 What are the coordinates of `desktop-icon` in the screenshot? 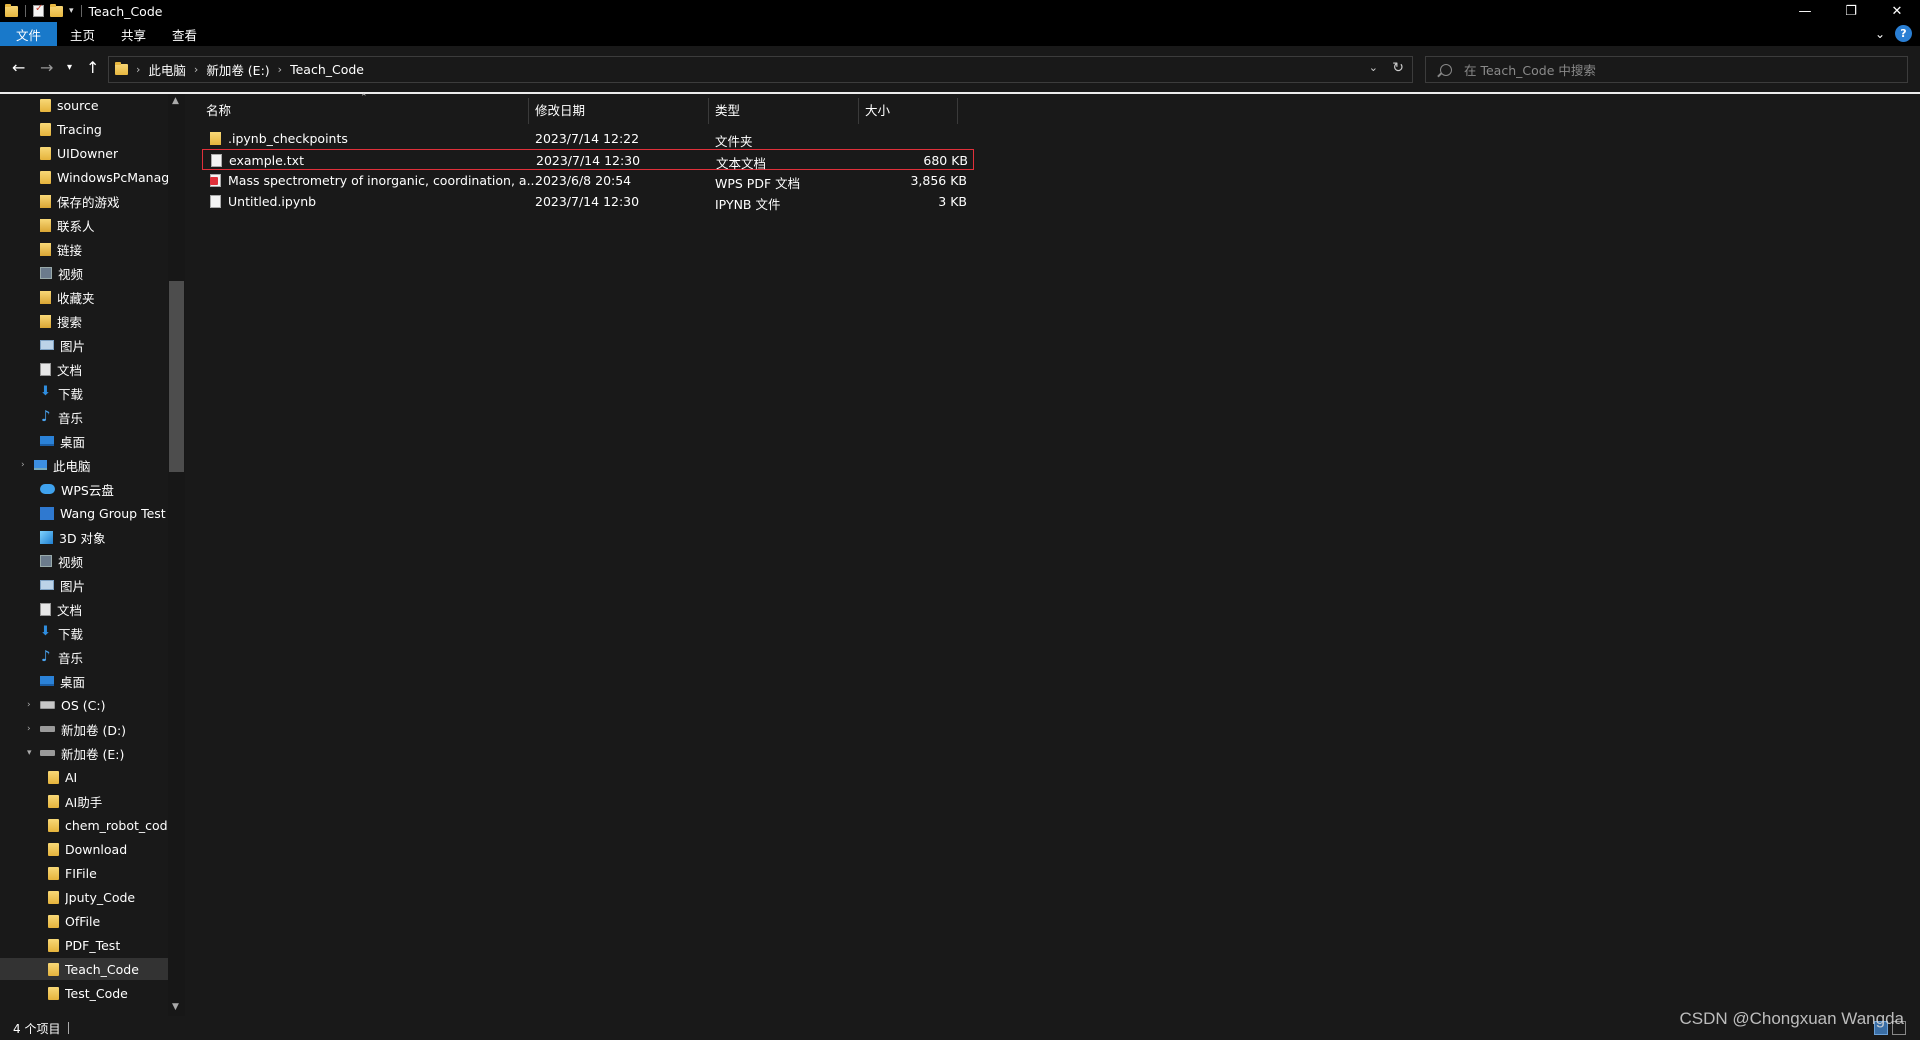 It's located at (47, 681).